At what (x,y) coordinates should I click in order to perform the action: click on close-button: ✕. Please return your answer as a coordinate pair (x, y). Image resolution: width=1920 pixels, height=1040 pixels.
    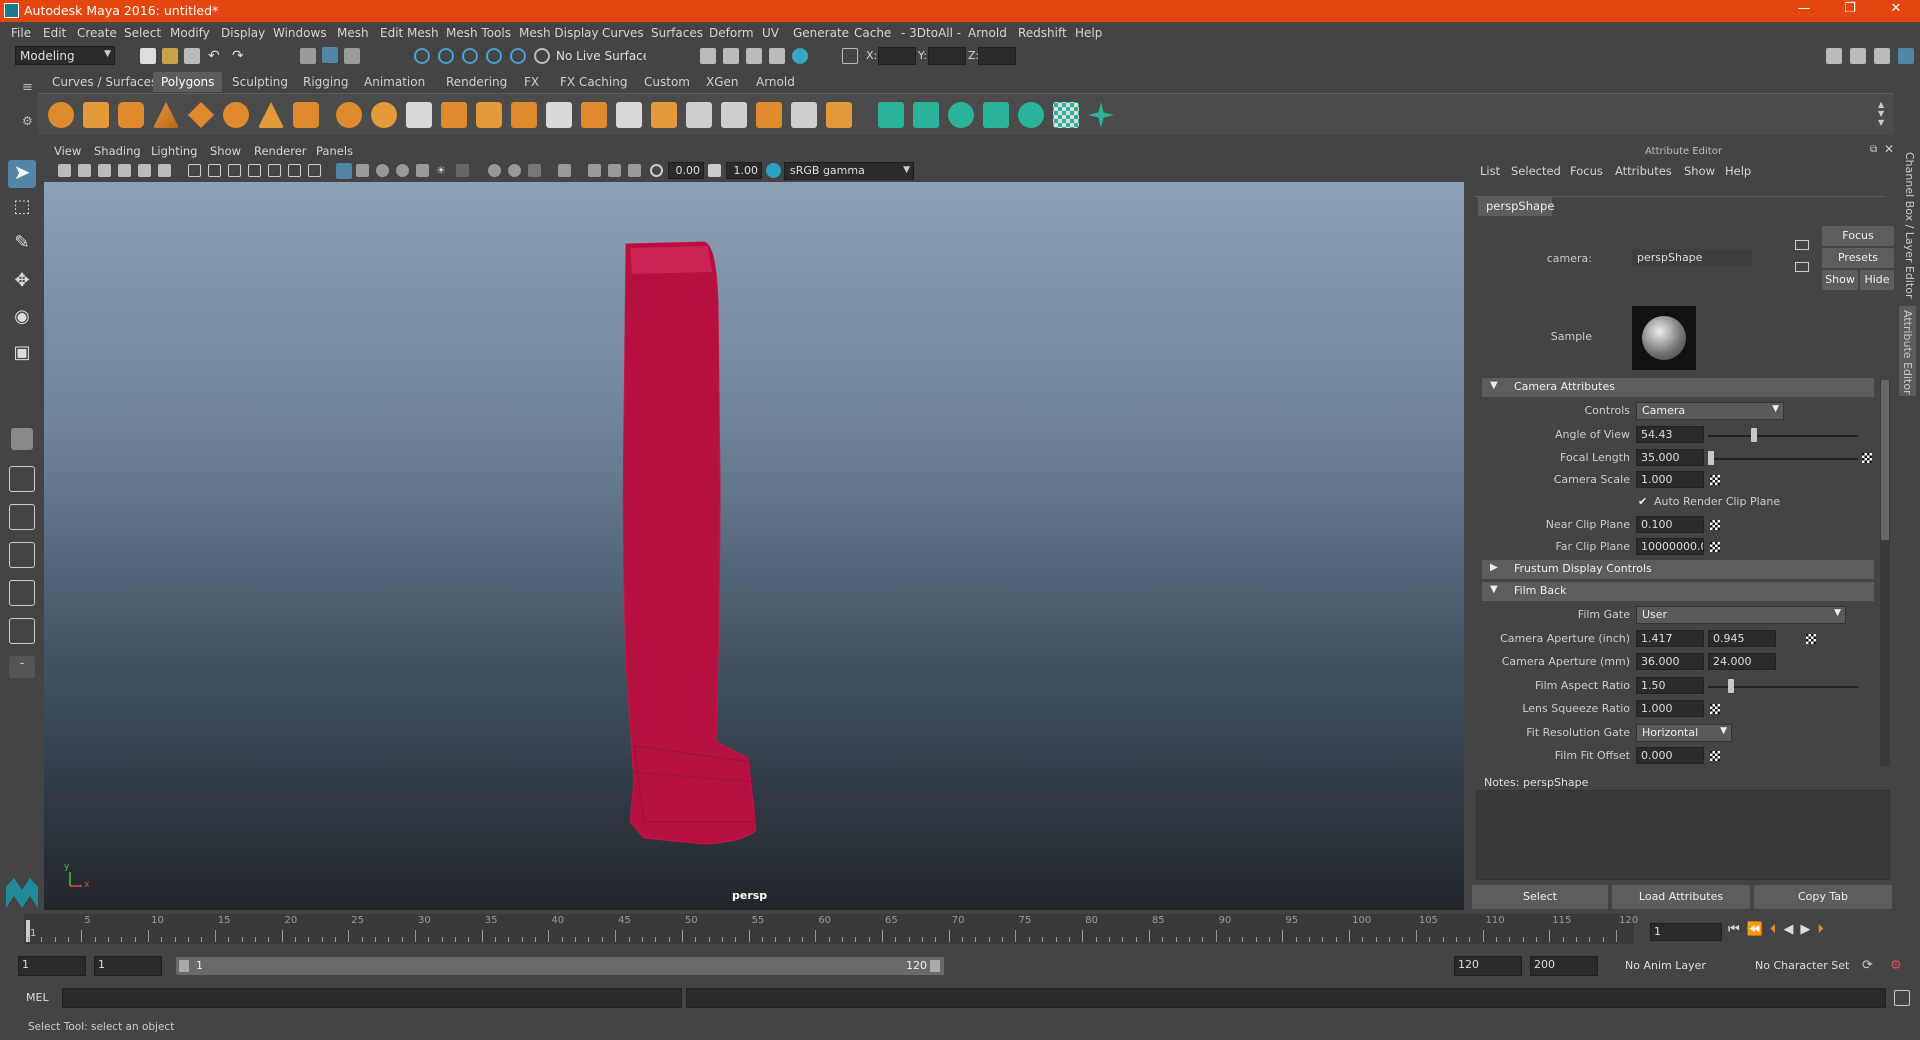
    Looking at the image, I should click on (1896, 11).